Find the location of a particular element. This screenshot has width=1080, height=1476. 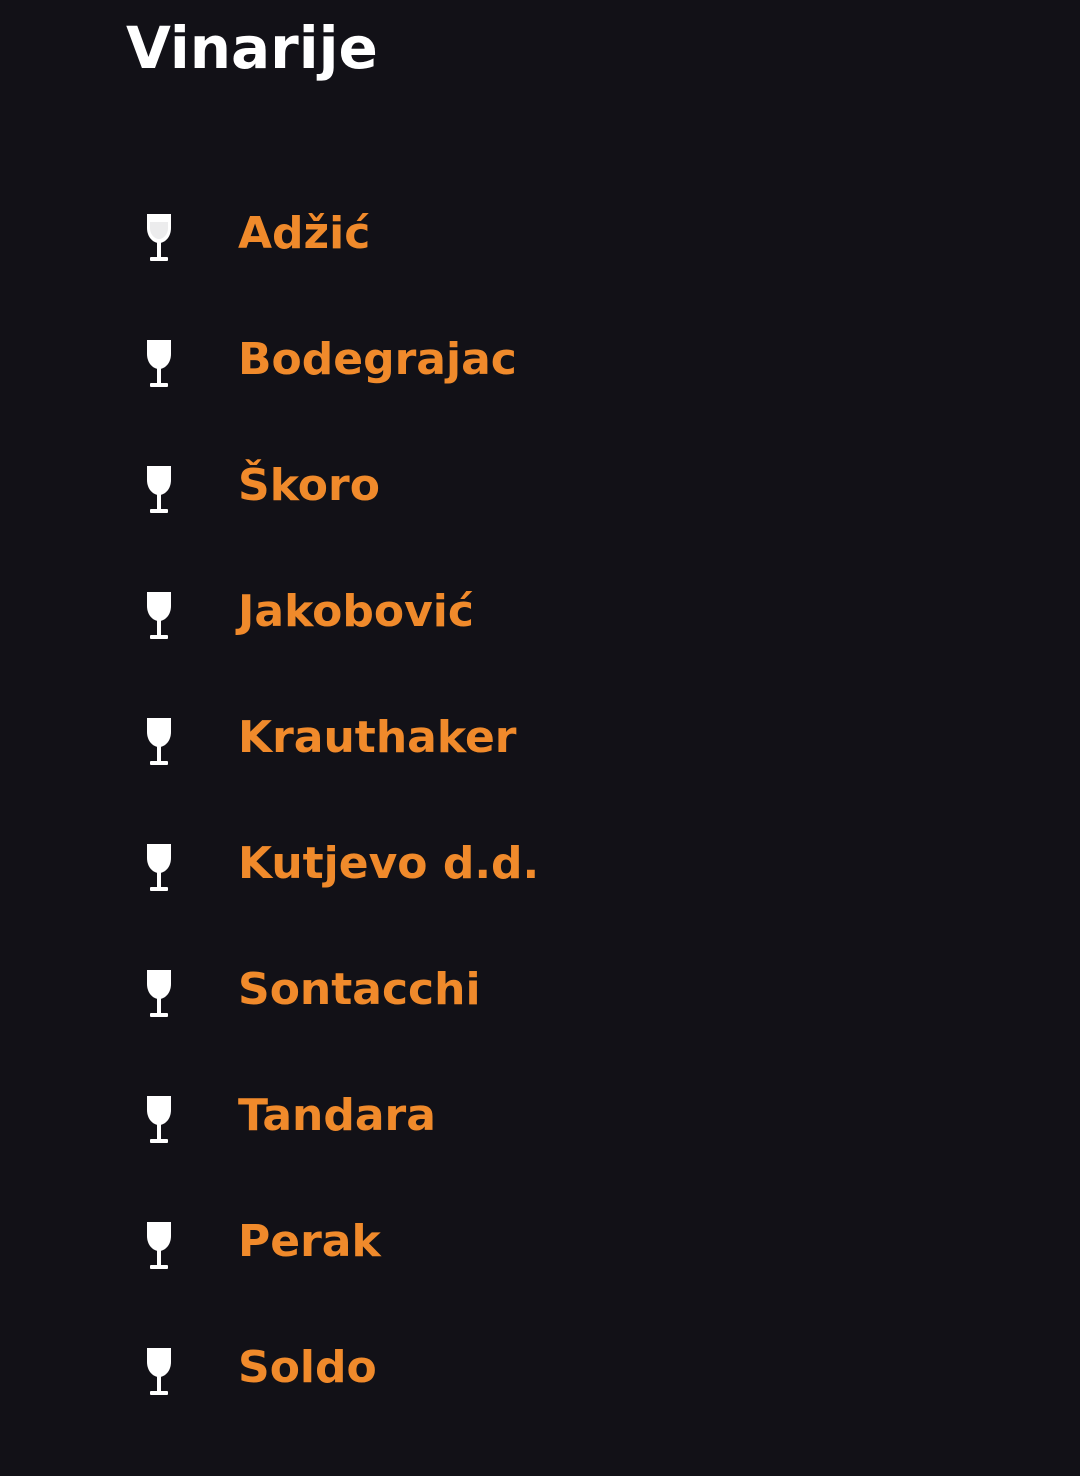

list-item: Bodegrajac is located at coordinates (540, 360).